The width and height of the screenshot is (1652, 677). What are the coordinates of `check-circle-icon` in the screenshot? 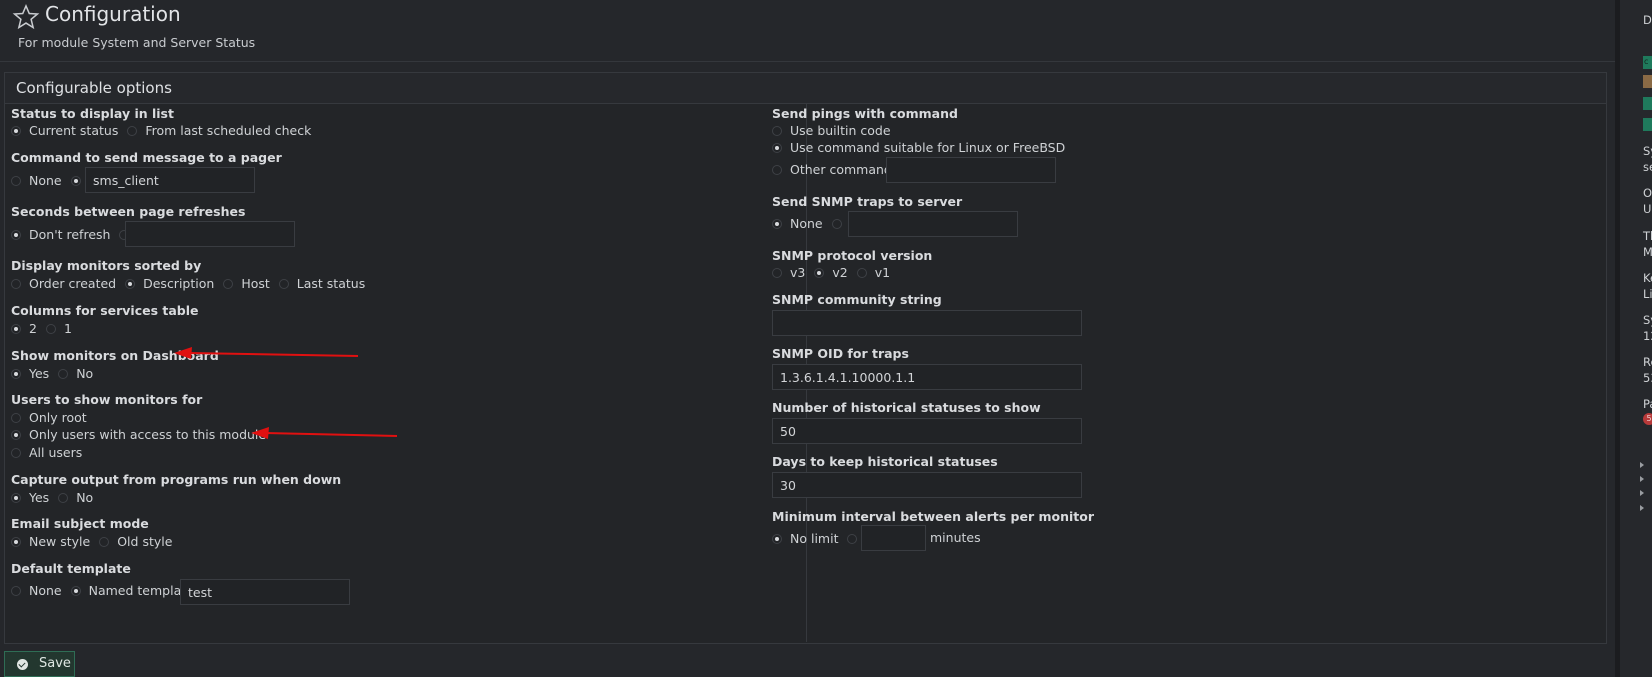 It's located at (22, 664).